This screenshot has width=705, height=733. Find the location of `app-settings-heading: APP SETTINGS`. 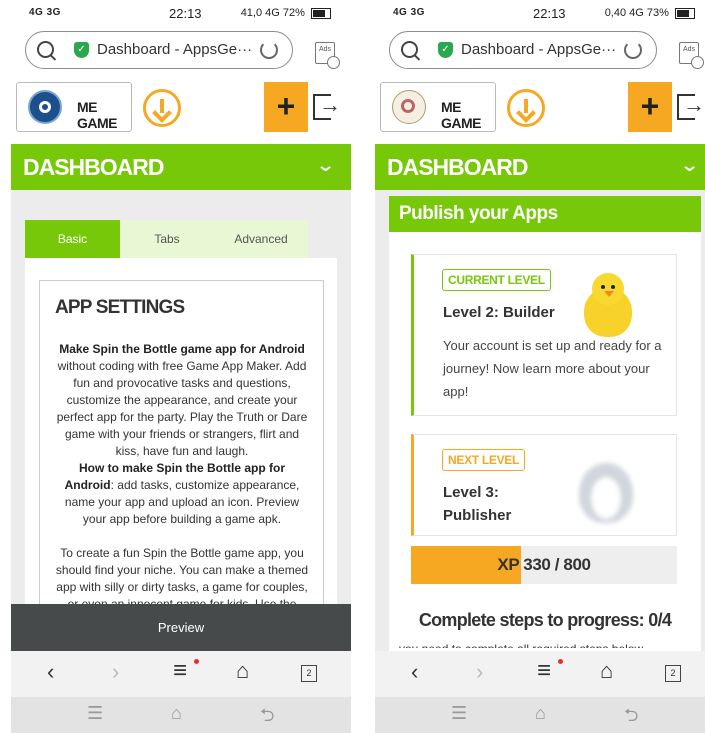

app-settings-heading: APP SETTINGS is located at coordinates (120, 307).